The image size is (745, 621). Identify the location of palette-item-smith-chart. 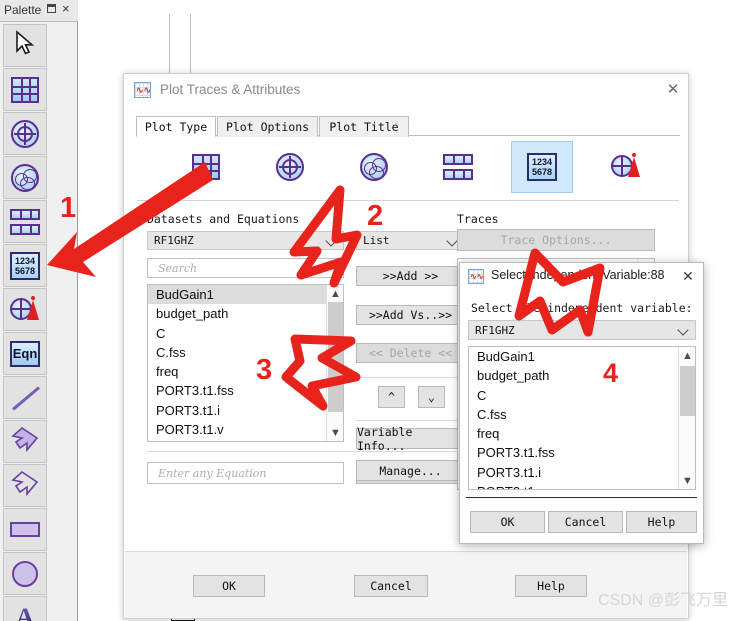
(25, 177).